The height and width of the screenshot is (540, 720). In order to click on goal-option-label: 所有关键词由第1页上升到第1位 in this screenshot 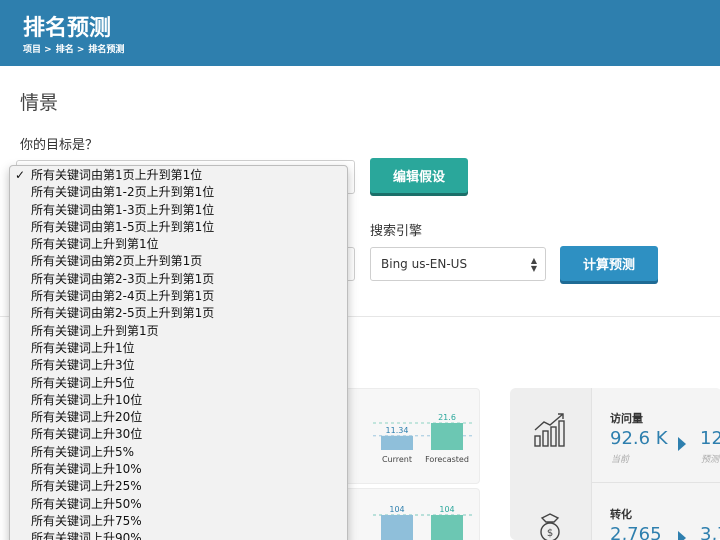, I will do `click(117, 175)`.